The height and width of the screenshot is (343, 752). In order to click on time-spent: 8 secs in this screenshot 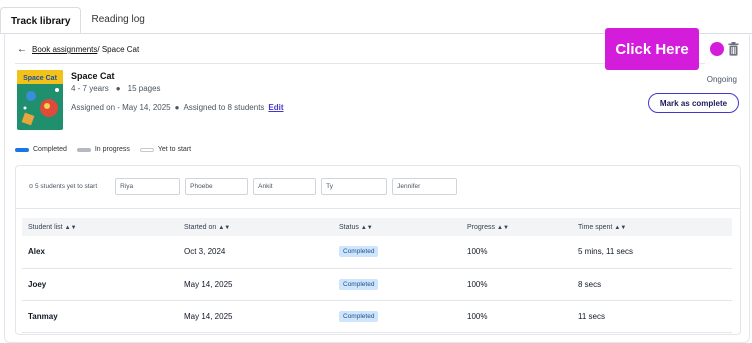, I will do `click(652, 284)`.